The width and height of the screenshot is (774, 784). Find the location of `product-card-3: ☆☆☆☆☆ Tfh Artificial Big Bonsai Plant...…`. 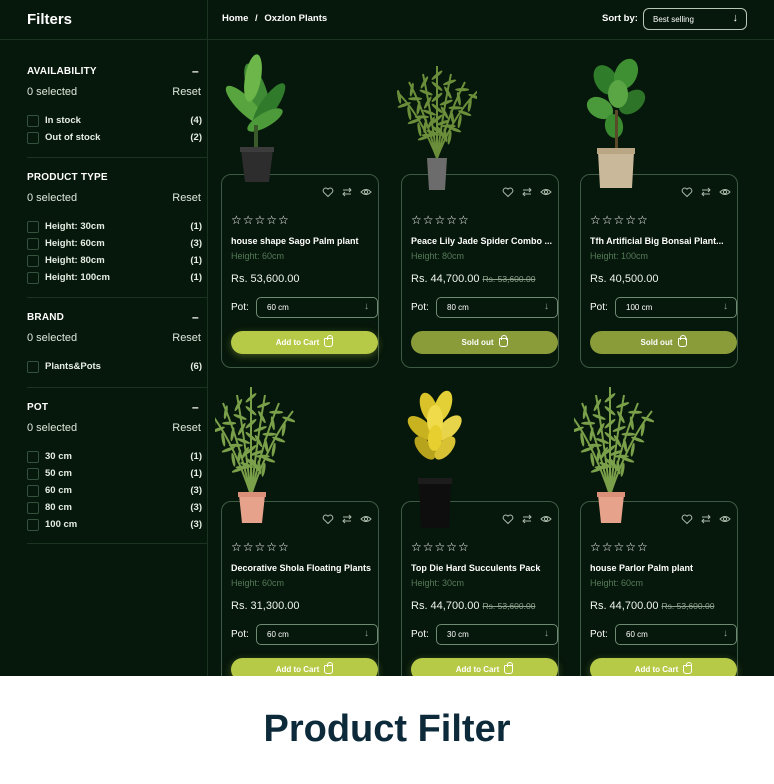

product-card-3: ☆☆☆☆☆ Tfh Artificial Big Bonsai Plant...… is located at coordinates (659, 271).